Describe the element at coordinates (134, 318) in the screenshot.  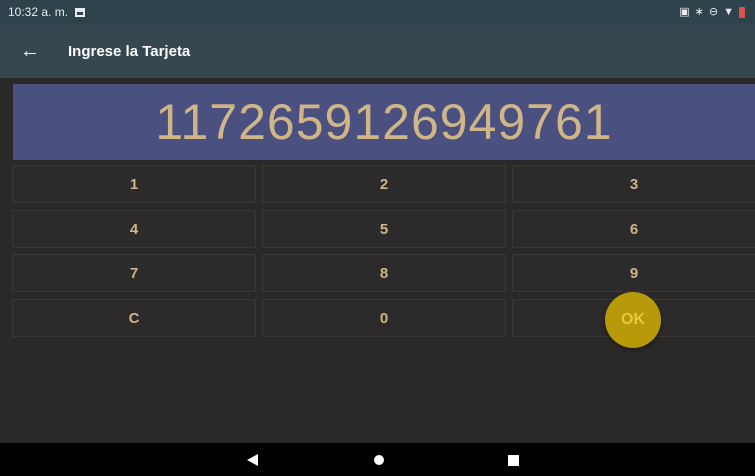
I see `key-clear: C` at that location.